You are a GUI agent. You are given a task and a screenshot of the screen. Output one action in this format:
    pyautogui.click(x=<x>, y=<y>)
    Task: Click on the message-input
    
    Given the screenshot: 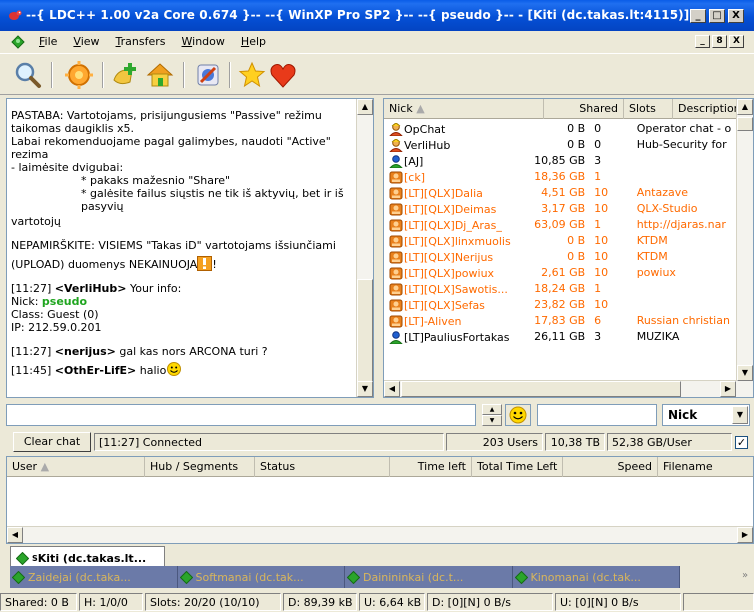 What is the action you would take?
    pyautogui.click(x=241, y=415)
    